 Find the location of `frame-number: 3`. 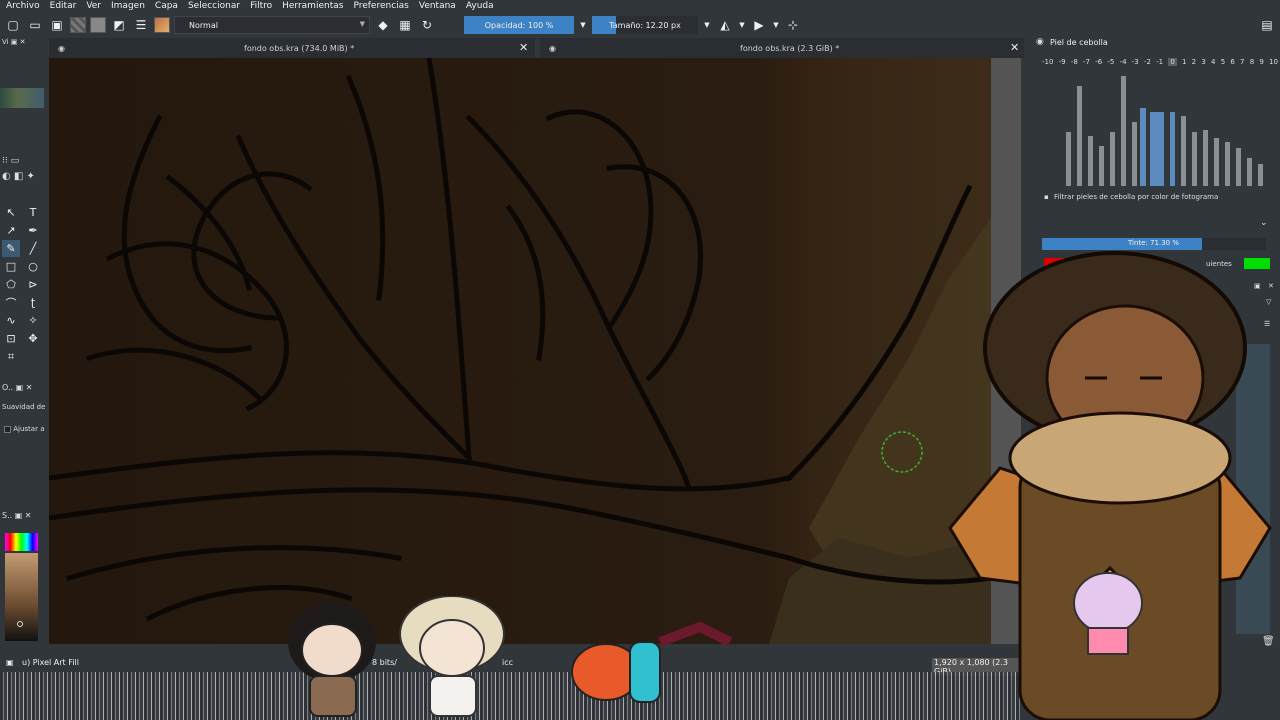

frame-number: 3 is located at coordinates (1203, 62).